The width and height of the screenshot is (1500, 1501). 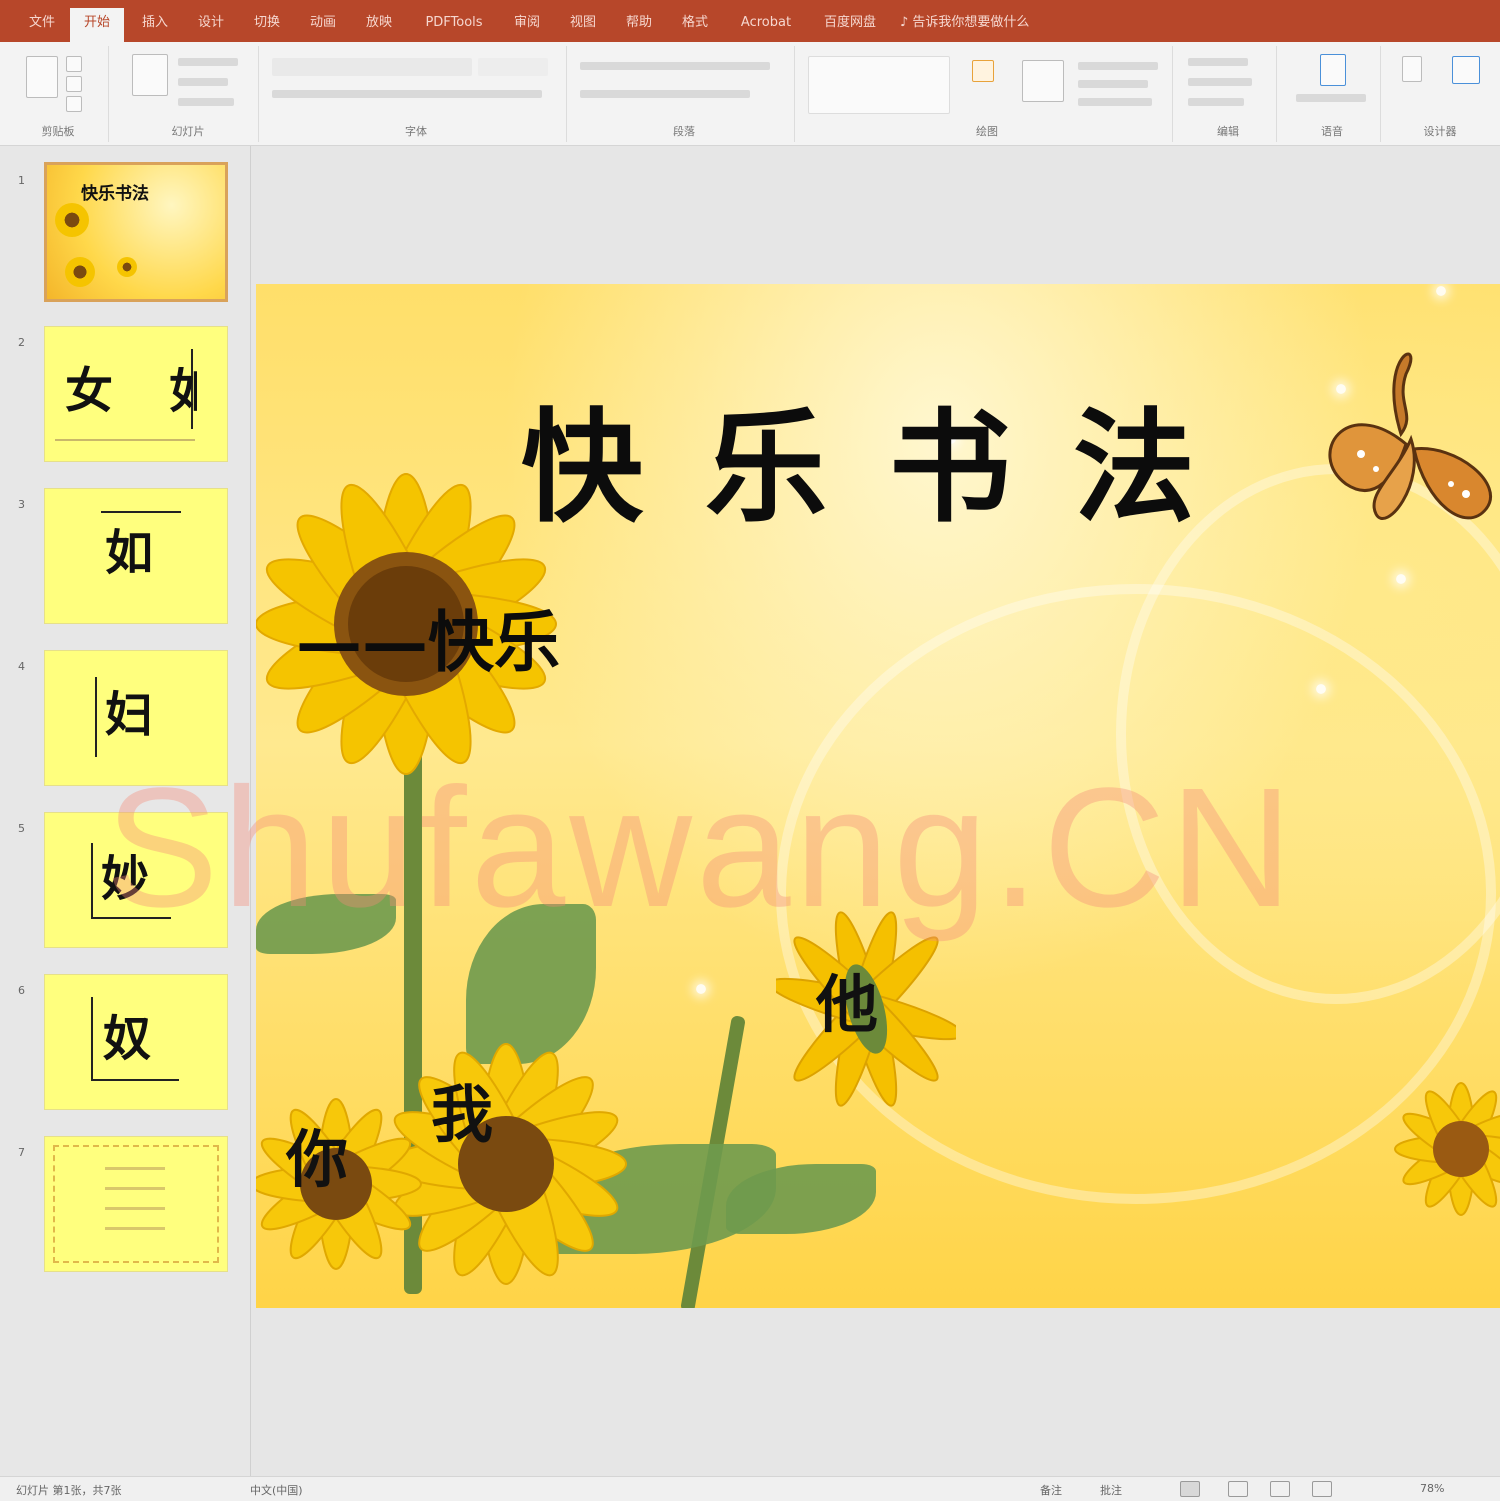 What do you see at coordinates (1111, 1490) in the screenshot?
I see `comments-button: 批注` at bounding box center [1111, 1490].